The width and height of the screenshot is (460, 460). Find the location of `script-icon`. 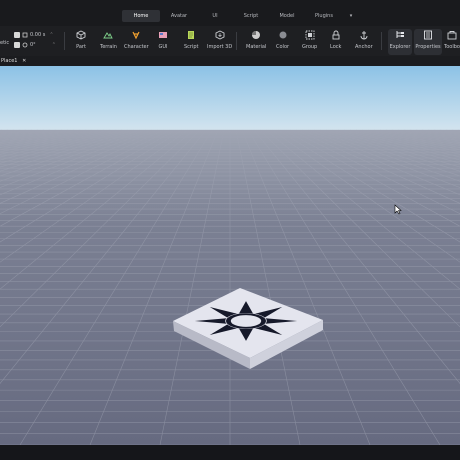

script-icon is located at coordinates (191, 35).